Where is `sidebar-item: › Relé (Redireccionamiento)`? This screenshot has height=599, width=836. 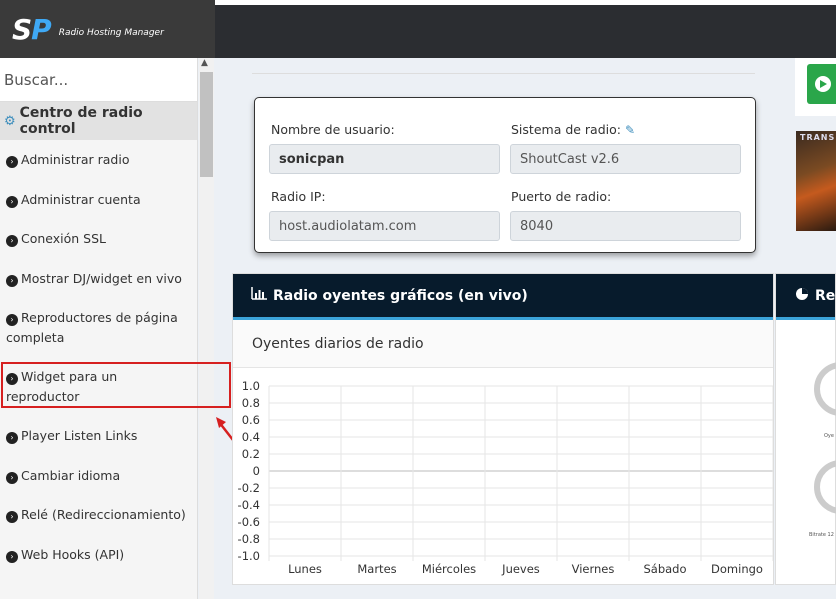
sidebar-item: › Relé (Redireccionamiento) is located at coordinates (98, 515).